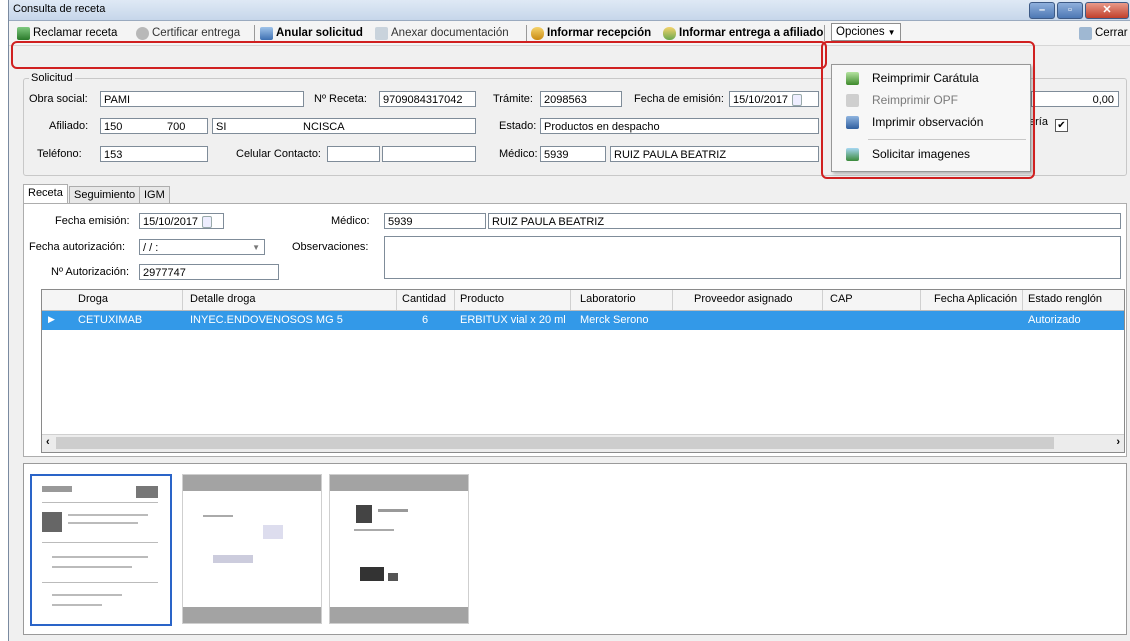 This screenshot has height=641, width=1130. Describe the element at coordinates (1075, 99) in the screenshot. I see `monto-field: 0,00` at that location.